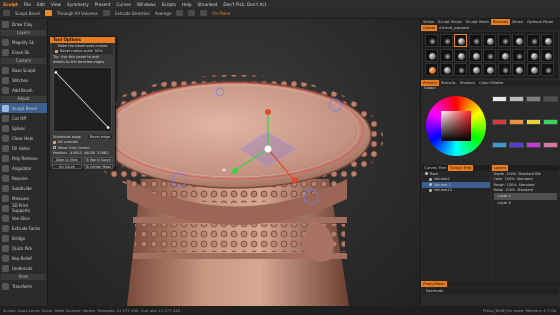  I want to click on presets-global-label: Global, so click(490, 88).